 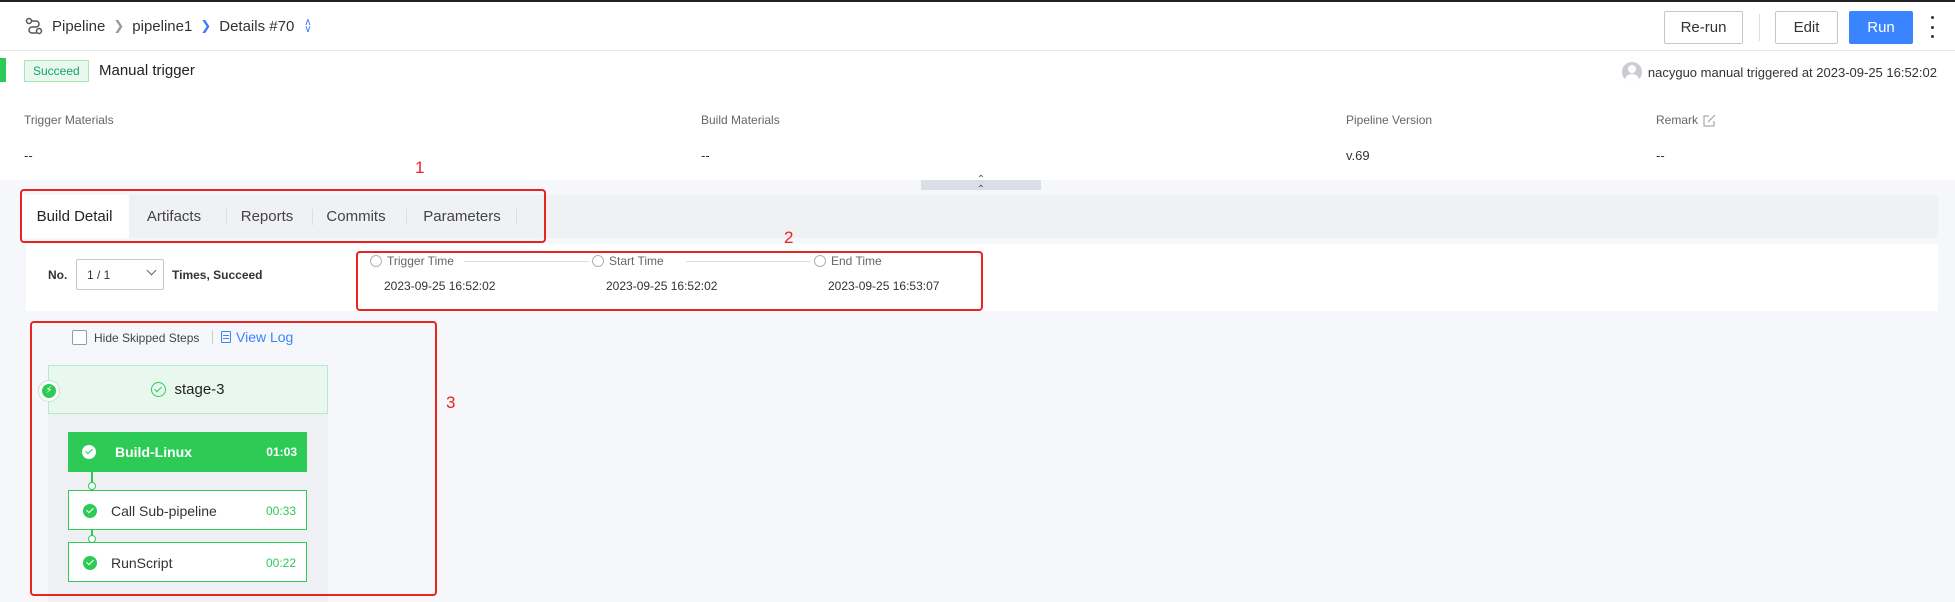 What do you see at coordinates (307, 26) in the screenshot?
I see `switch-build-icon: ∧ ∨` at bounding box center [307, 26].